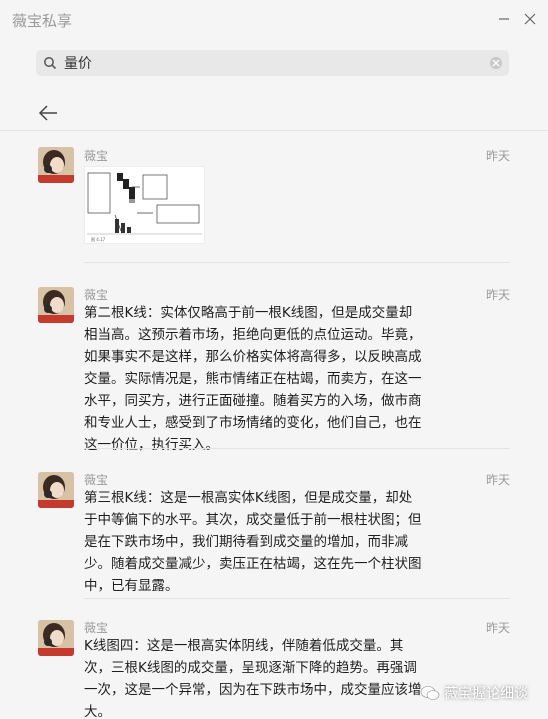 This screenshot has height=719, width=548. I want to click on header-divider, so click(274, 130).